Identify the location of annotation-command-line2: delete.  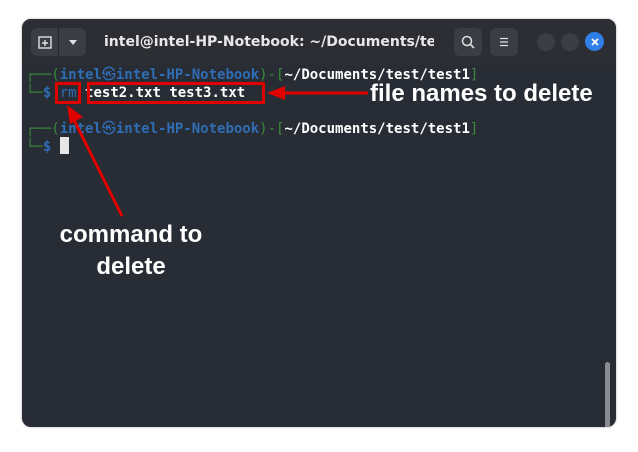
(131, 266).